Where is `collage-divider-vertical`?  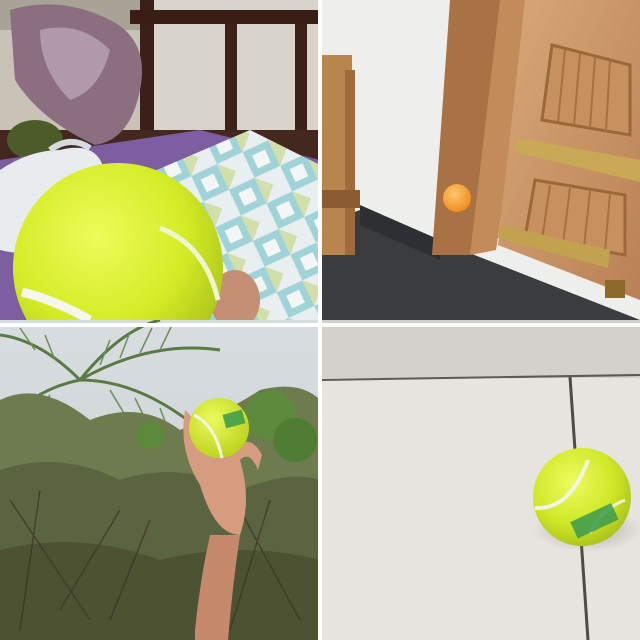
collage-divider-vertical is located at coordinates (320, 320).